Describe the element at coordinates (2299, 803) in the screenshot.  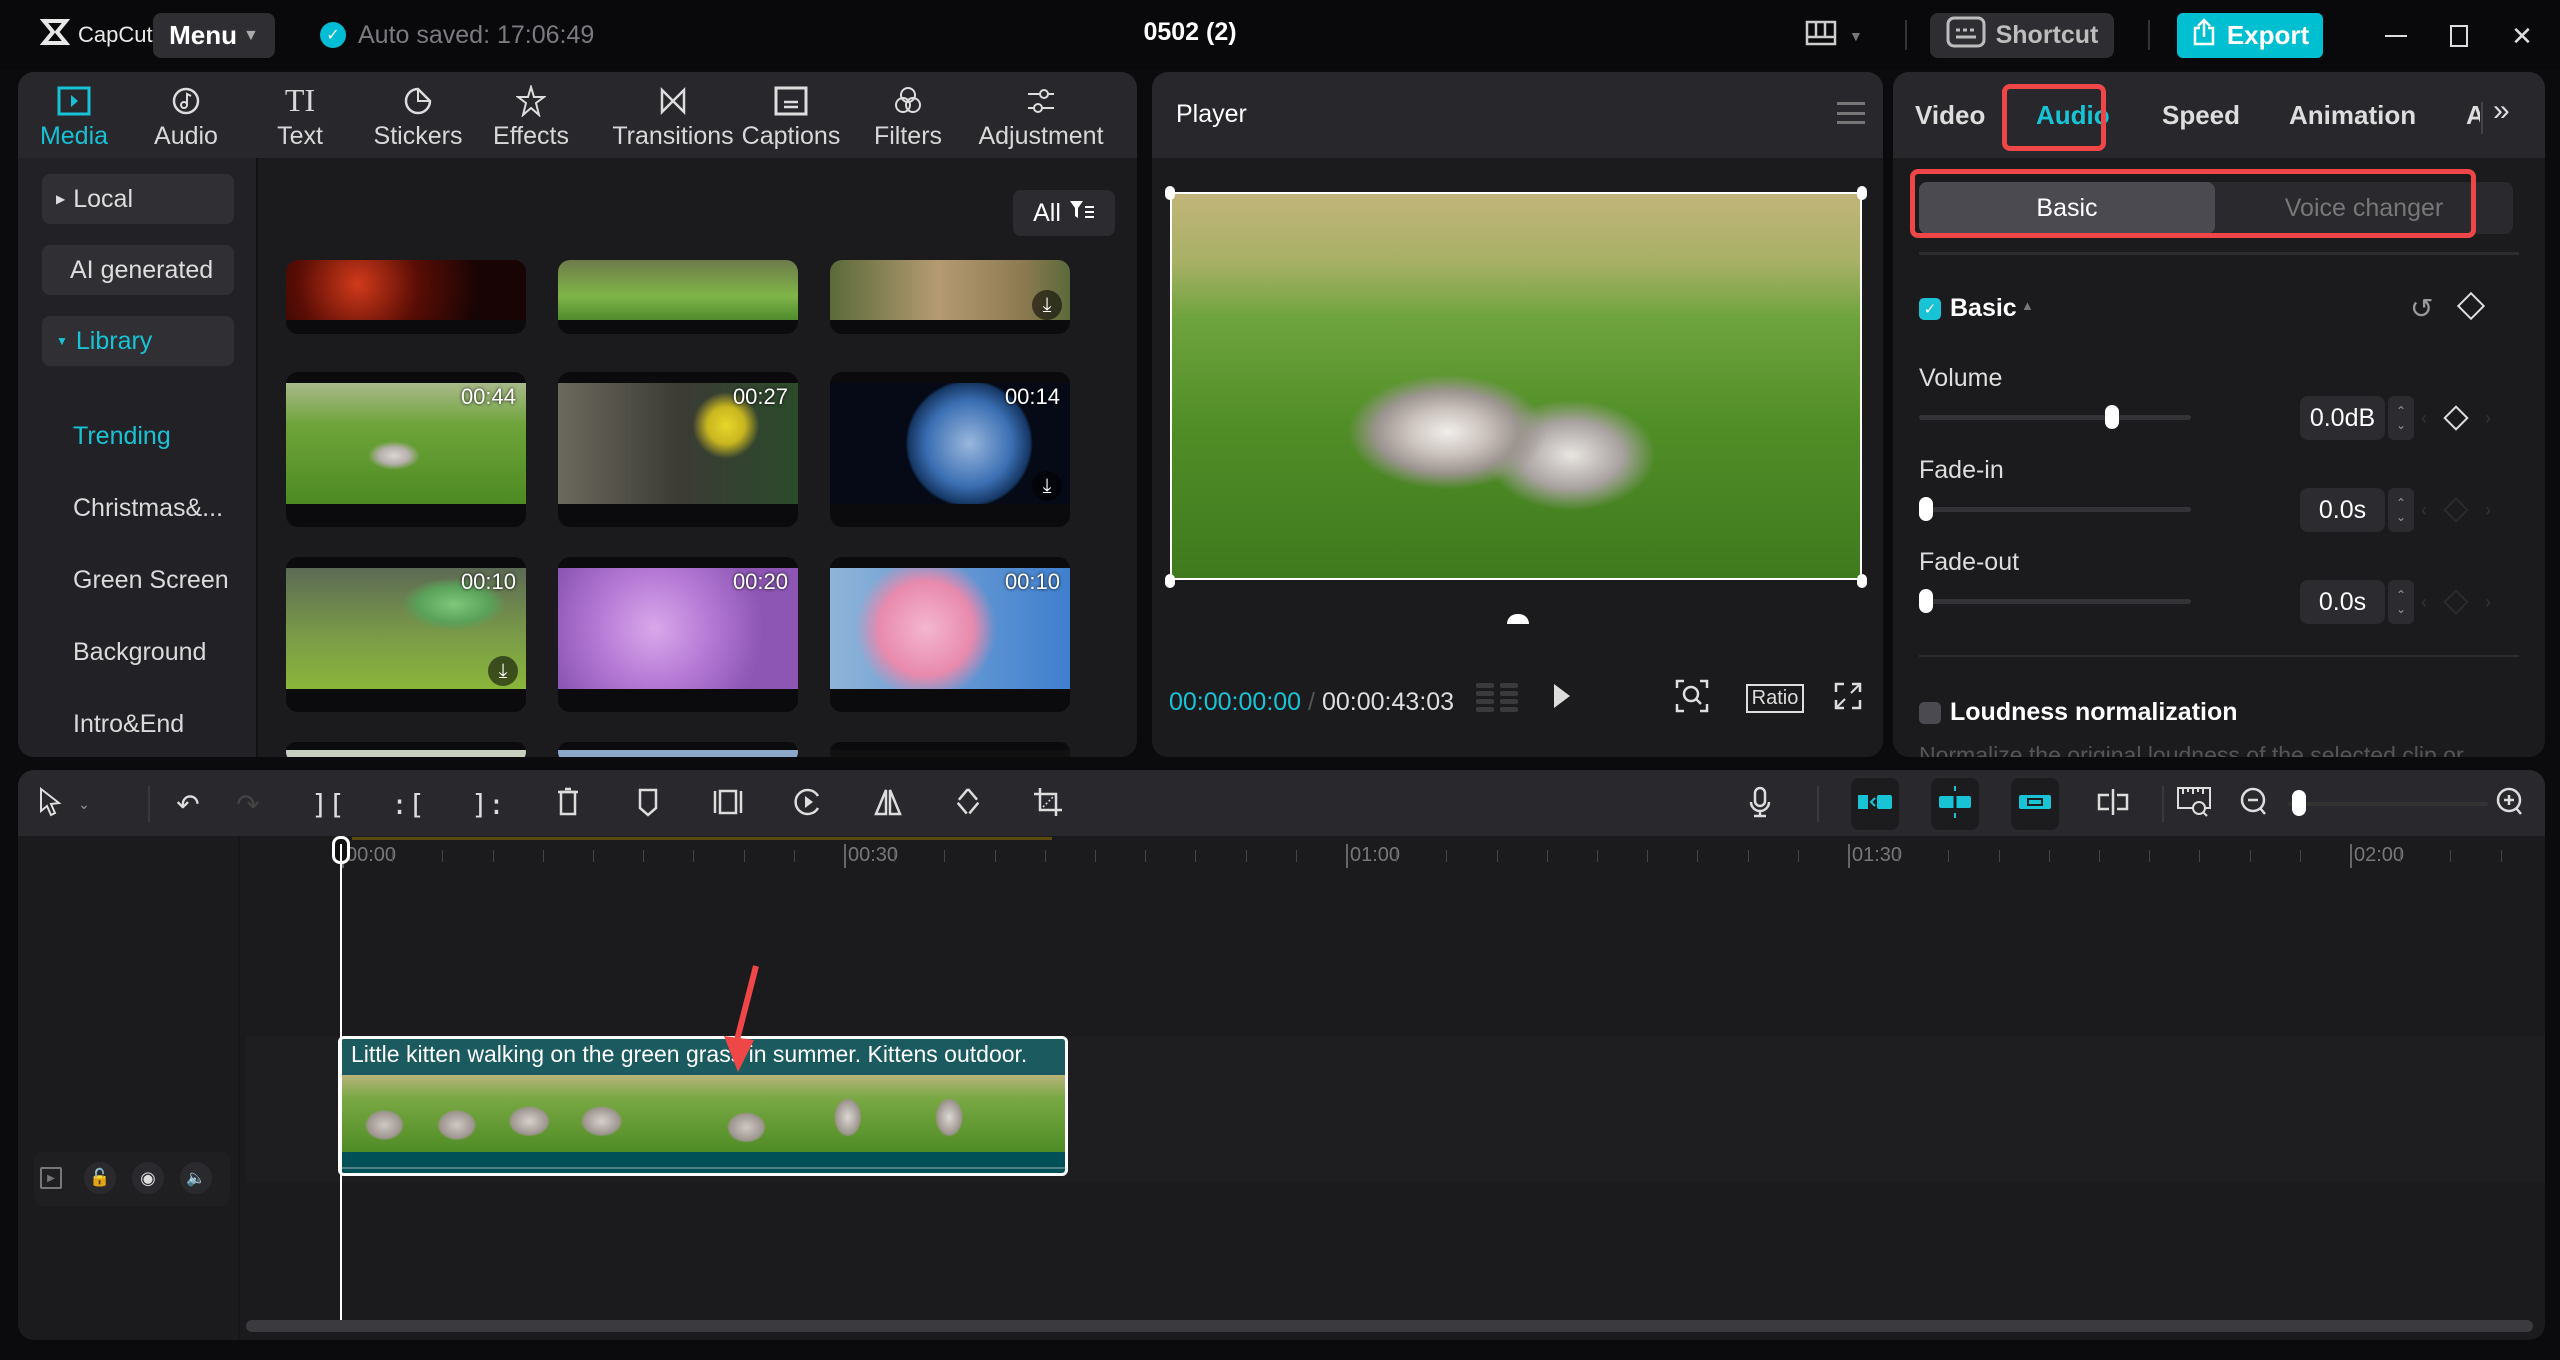
I see `timeline-zoom-handle` at that location.